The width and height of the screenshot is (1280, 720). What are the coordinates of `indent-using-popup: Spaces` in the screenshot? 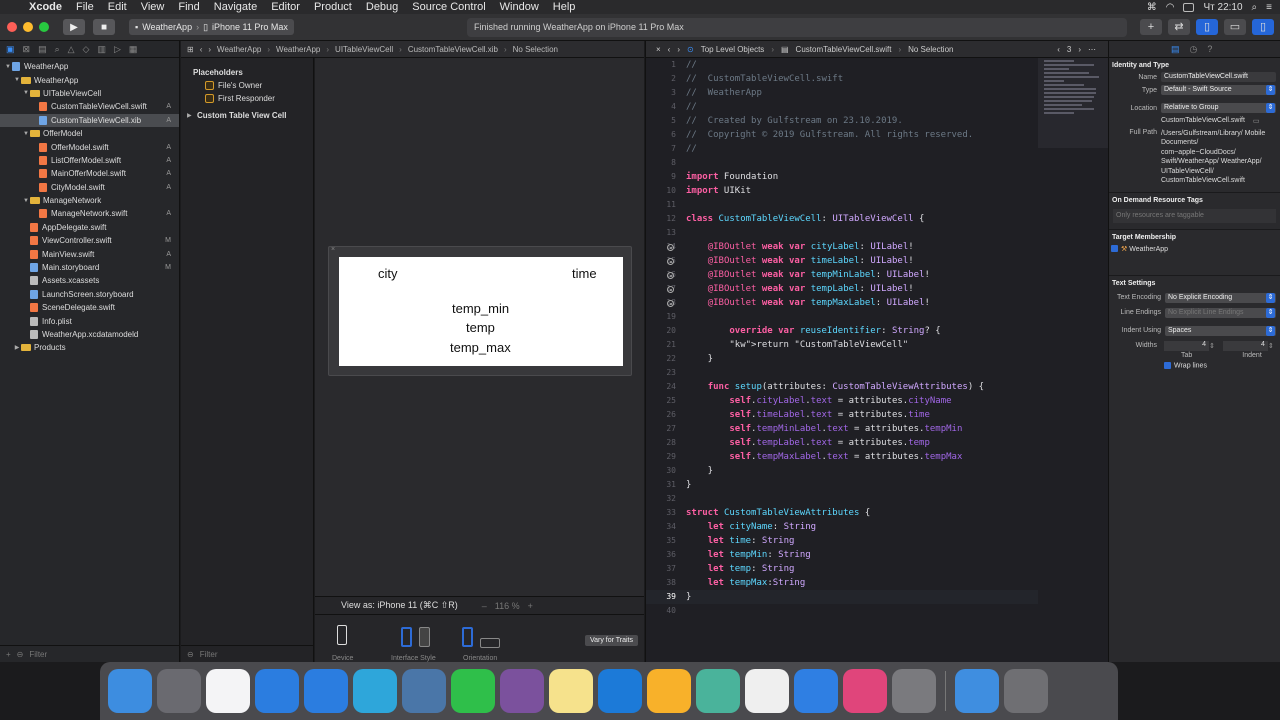 It's located at (1220, 330).